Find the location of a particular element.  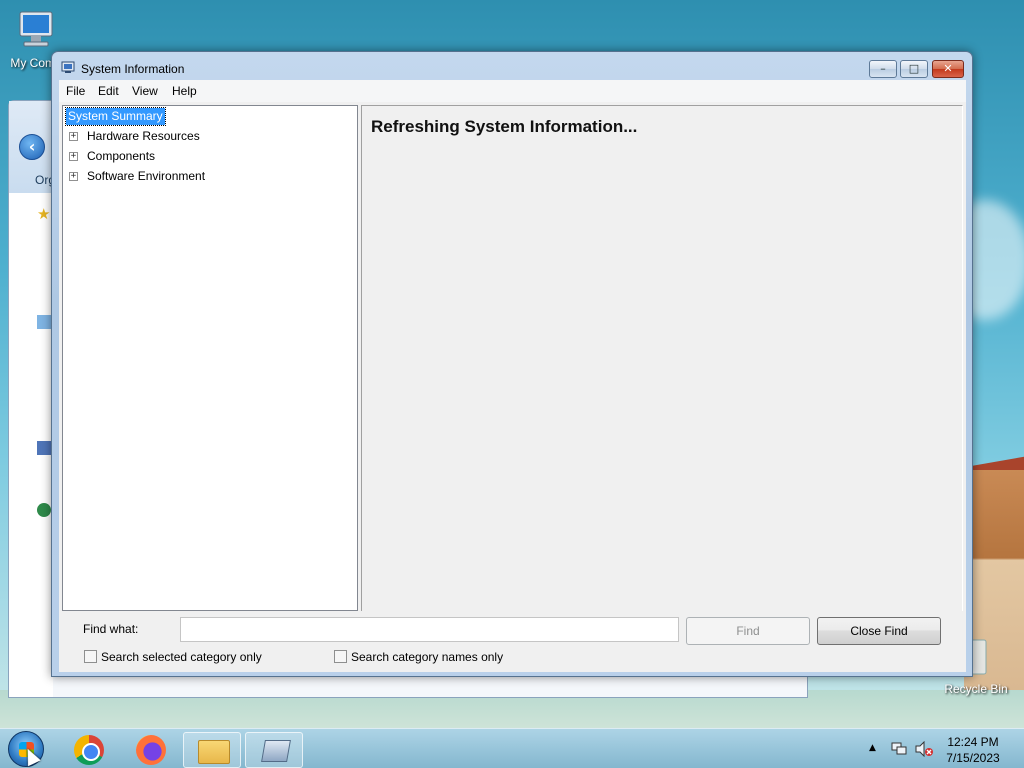

checkbox-label: Search category names only is located at coordinates (427, 657).